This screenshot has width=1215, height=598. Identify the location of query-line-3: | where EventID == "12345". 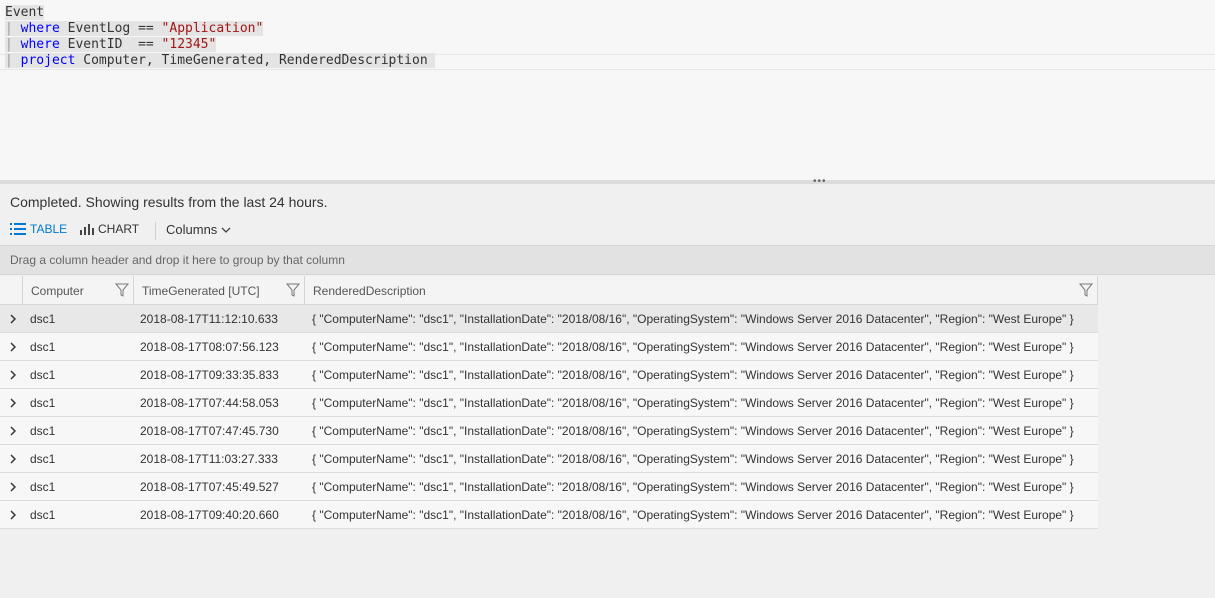
(108, 45).